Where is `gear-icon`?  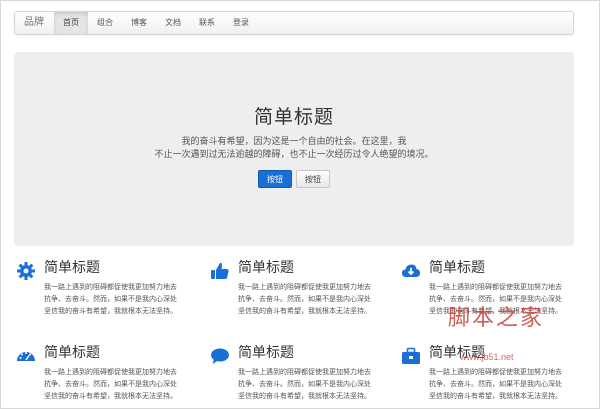 gear-icon is located at coordinates (26, 271).